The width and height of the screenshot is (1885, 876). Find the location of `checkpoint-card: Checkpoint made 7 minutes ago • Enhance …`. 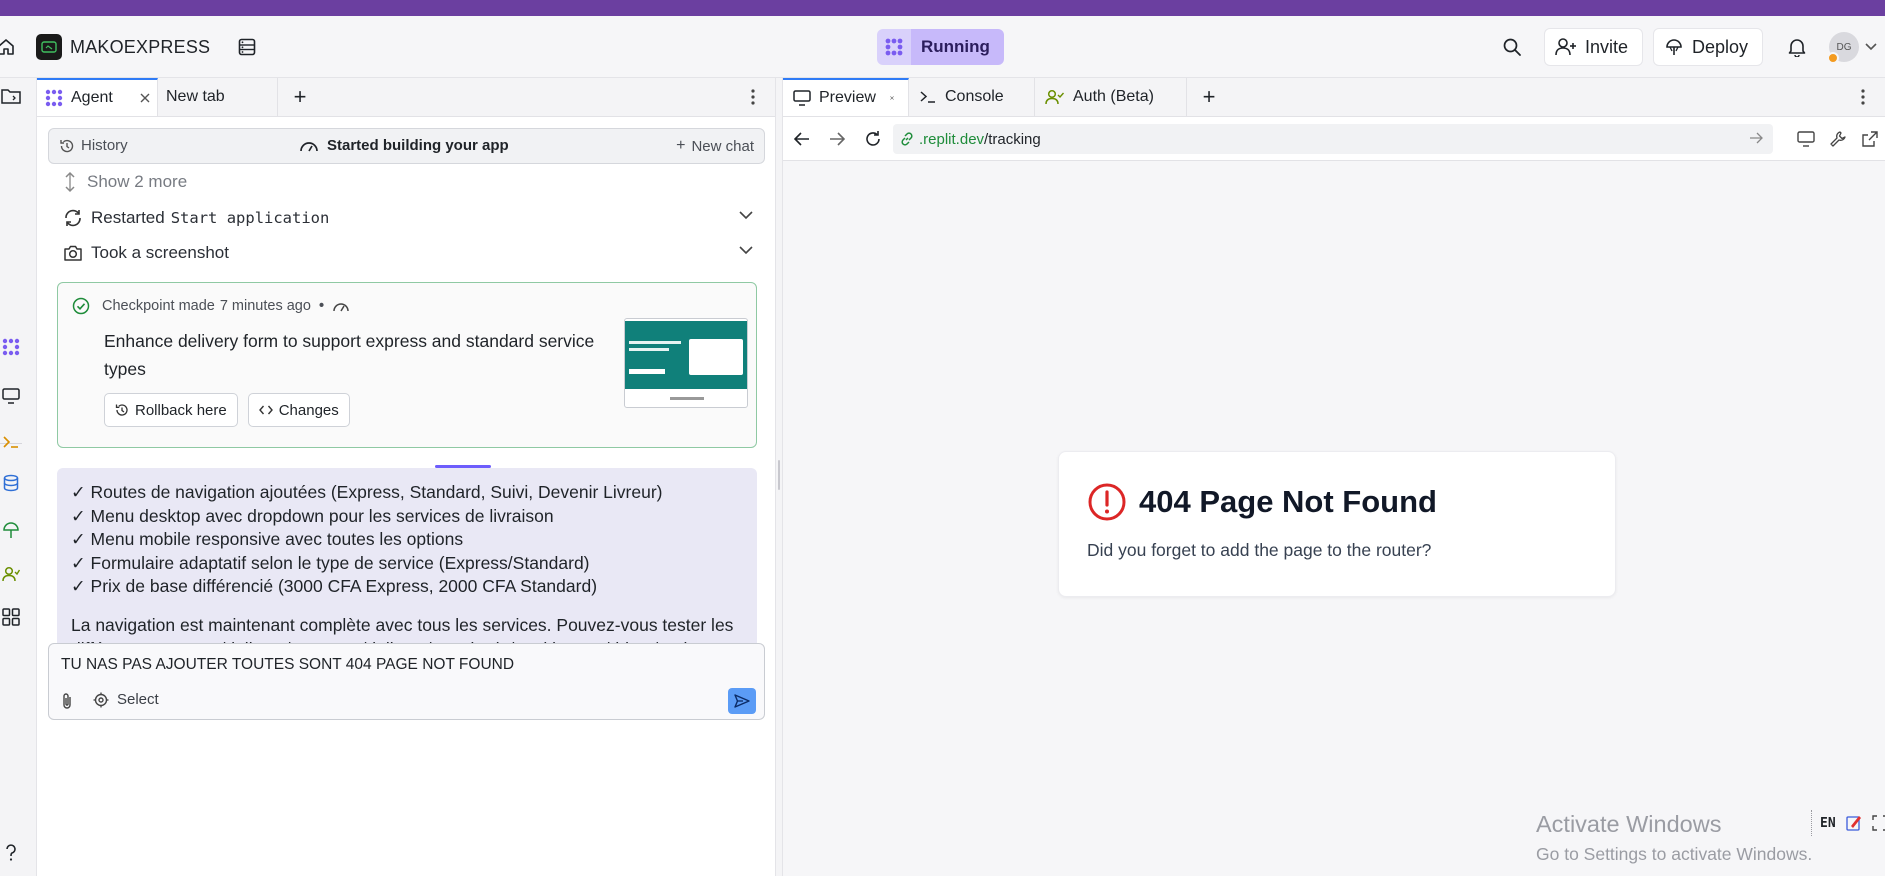

checkpoint-card: Checkpoint made 7 minutes ago • Enhance … is located at coordinates (407, 365).